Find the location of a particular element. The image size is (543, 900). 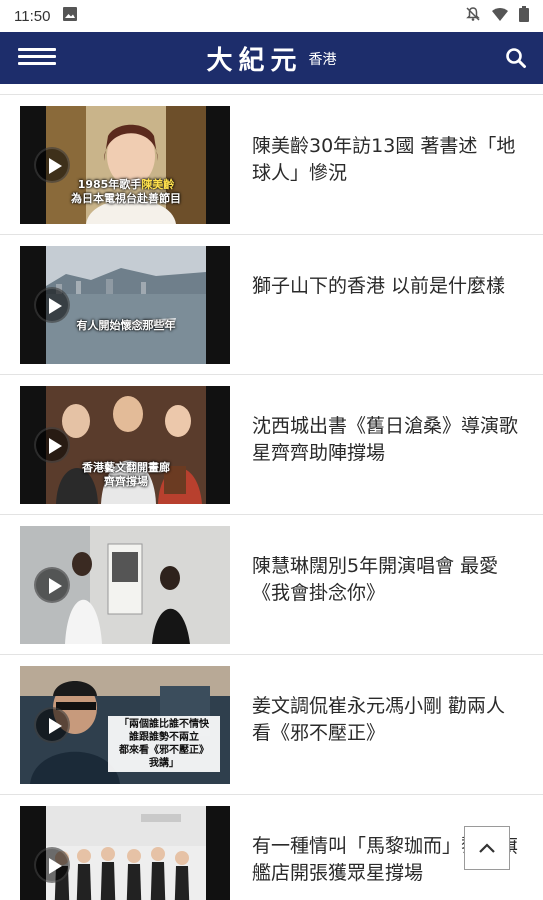

article-title: 姜文調侃崔永元馮小剛 勸兩人看《邪不壓正》 is located at coordinates (385, 720).